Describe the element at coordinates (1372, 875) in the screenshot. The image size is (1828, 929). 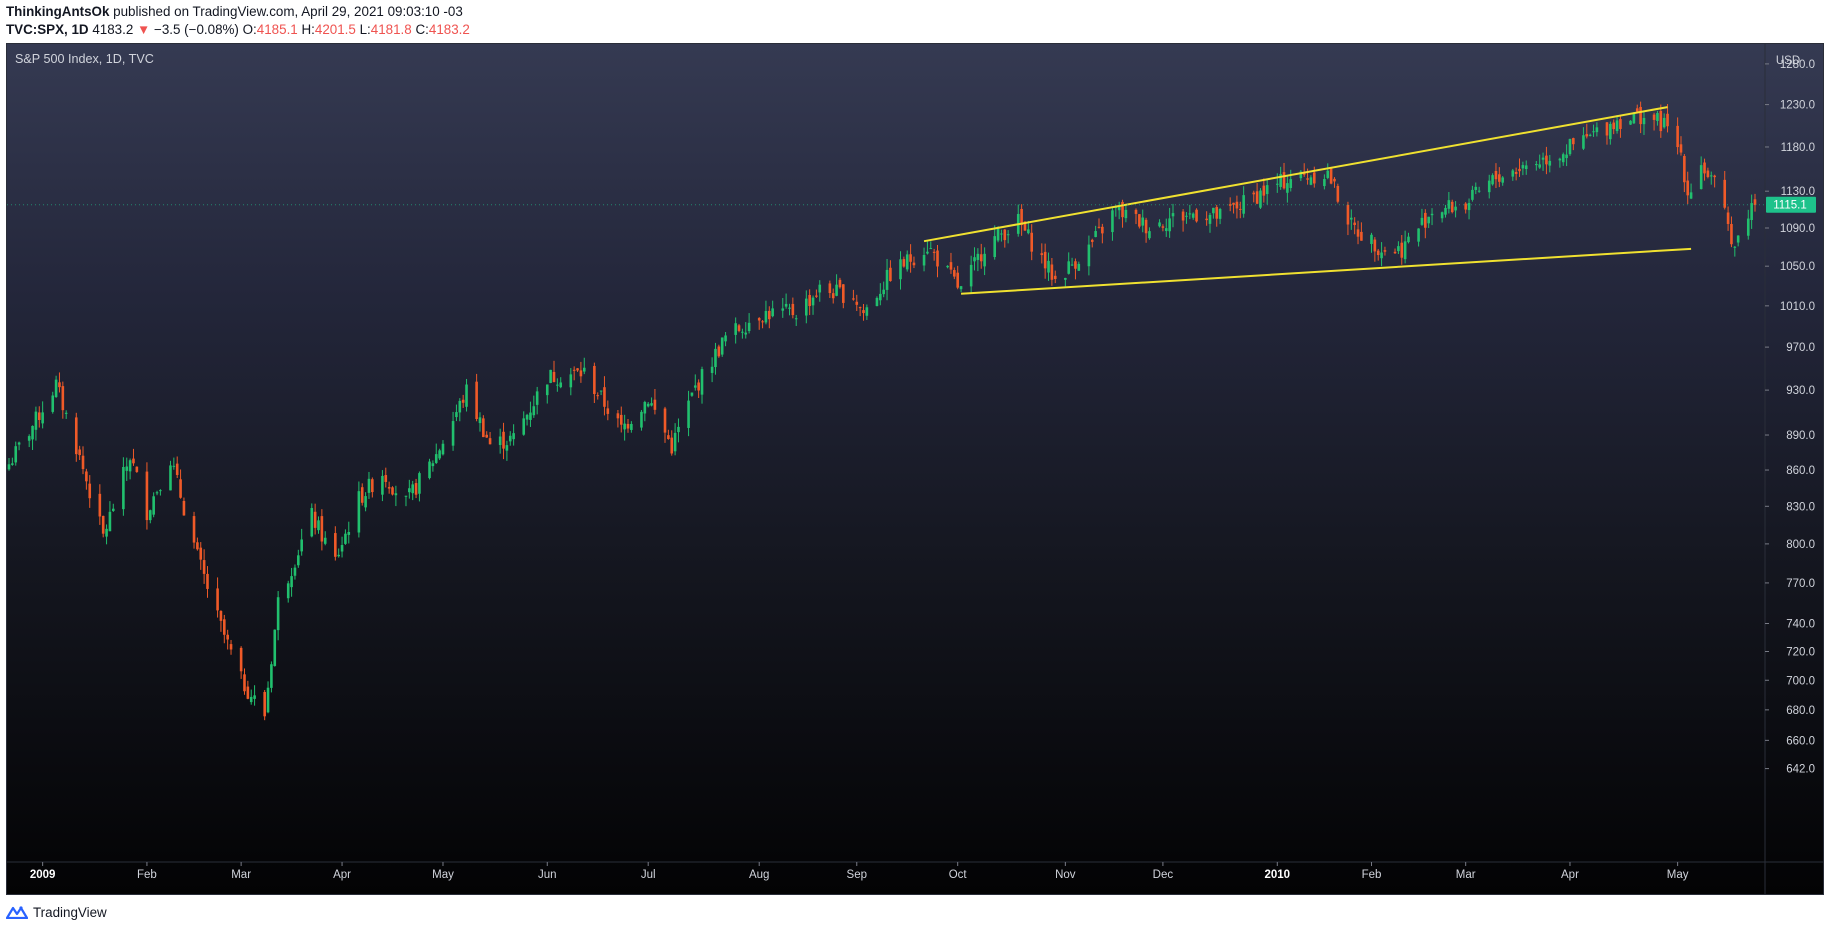
I see `time-tick-label: Feb` at that location.